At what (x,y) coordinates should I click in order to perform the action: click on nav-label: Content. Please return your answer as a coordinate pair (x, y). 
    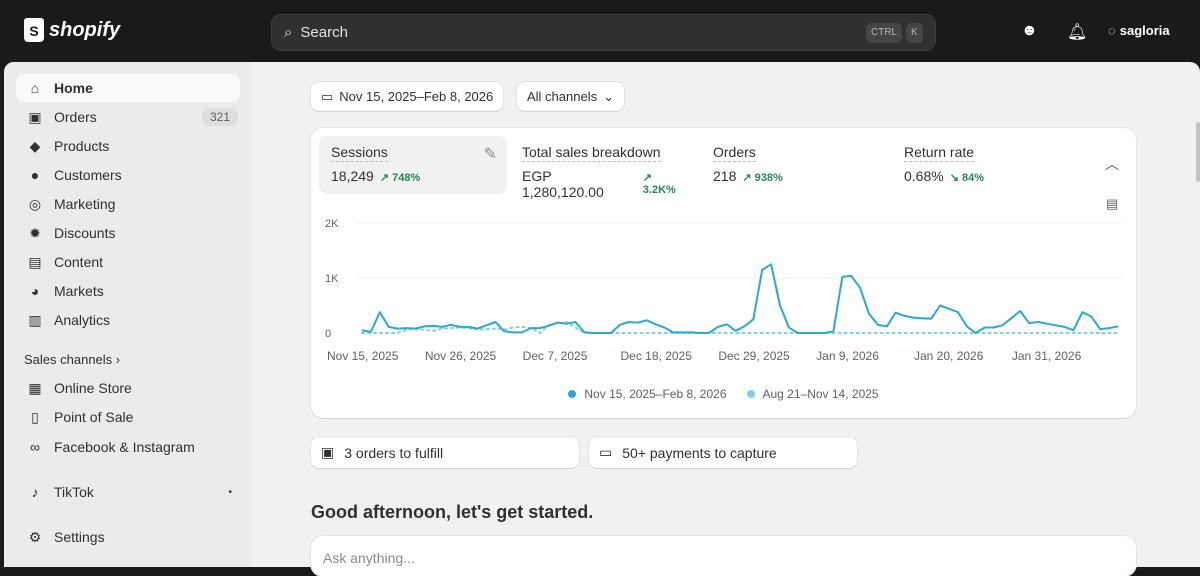
    Looking at the image, I should click on (79, 262).